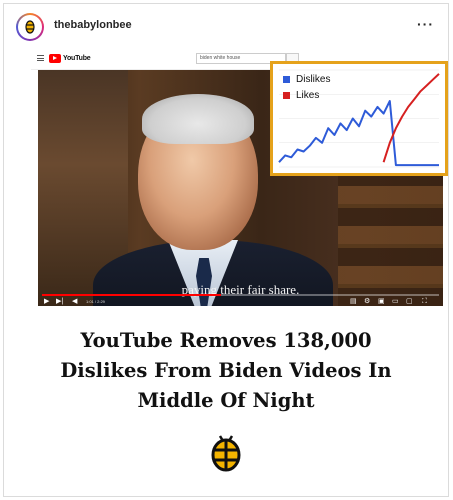  Describe the element at coordinates (425, 24) in the screenshot. I see `more-horizontal-icon: ···` at that location.